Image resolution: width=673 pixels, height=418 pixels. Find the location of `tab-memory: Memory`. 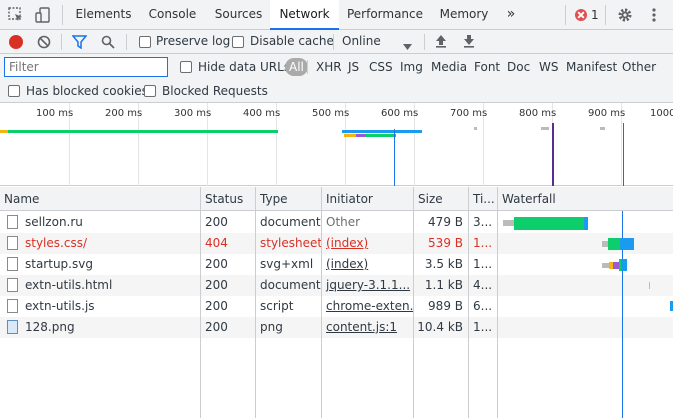

tab-memory: Memory is located at coordinates (464, 14).